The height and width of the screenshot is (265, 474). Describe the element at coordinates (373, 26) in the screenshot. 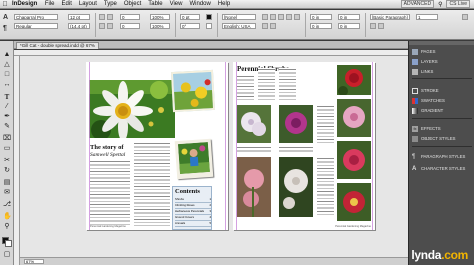

I see `bullets-button` at that location.